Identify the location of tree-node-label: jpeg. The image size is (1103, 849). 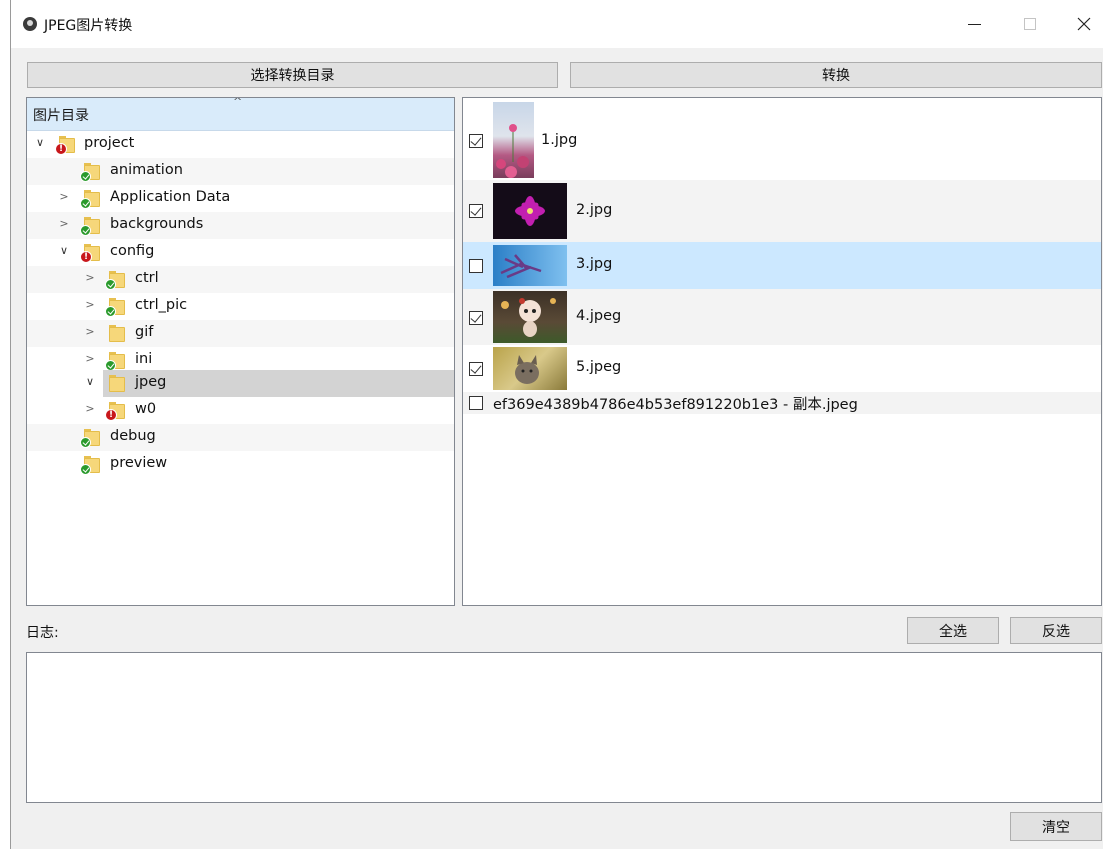
(151, 382).